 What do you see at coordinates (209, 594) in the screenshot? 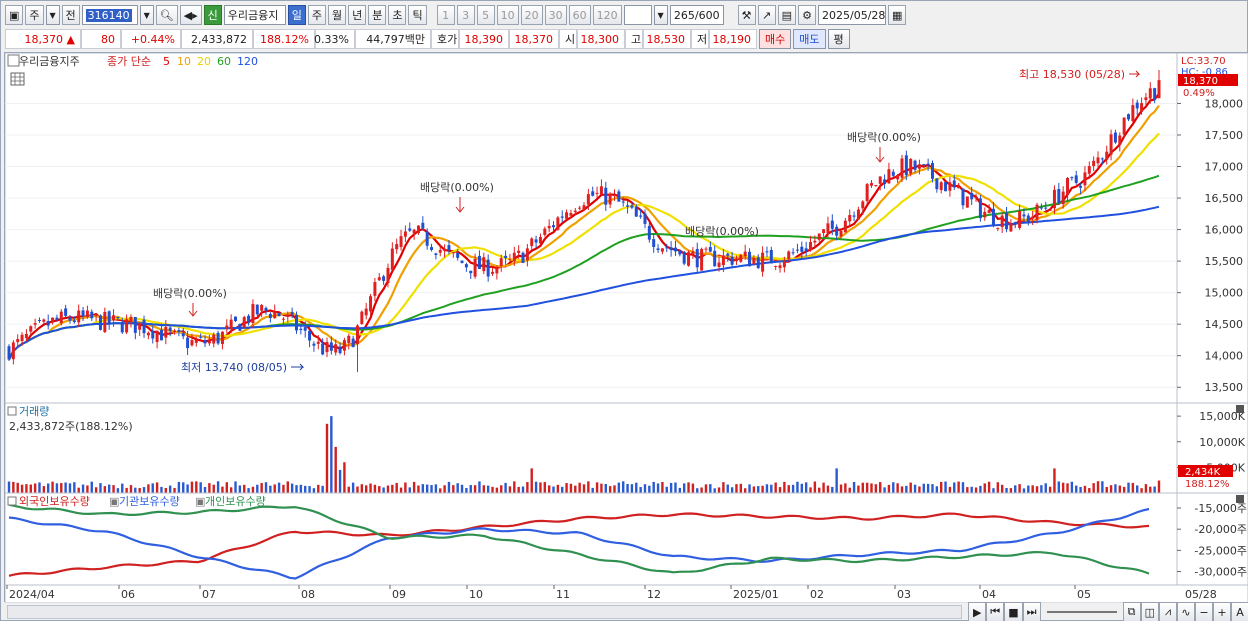
I see `x-tick-label: 07` at bounding box center [209, 594].